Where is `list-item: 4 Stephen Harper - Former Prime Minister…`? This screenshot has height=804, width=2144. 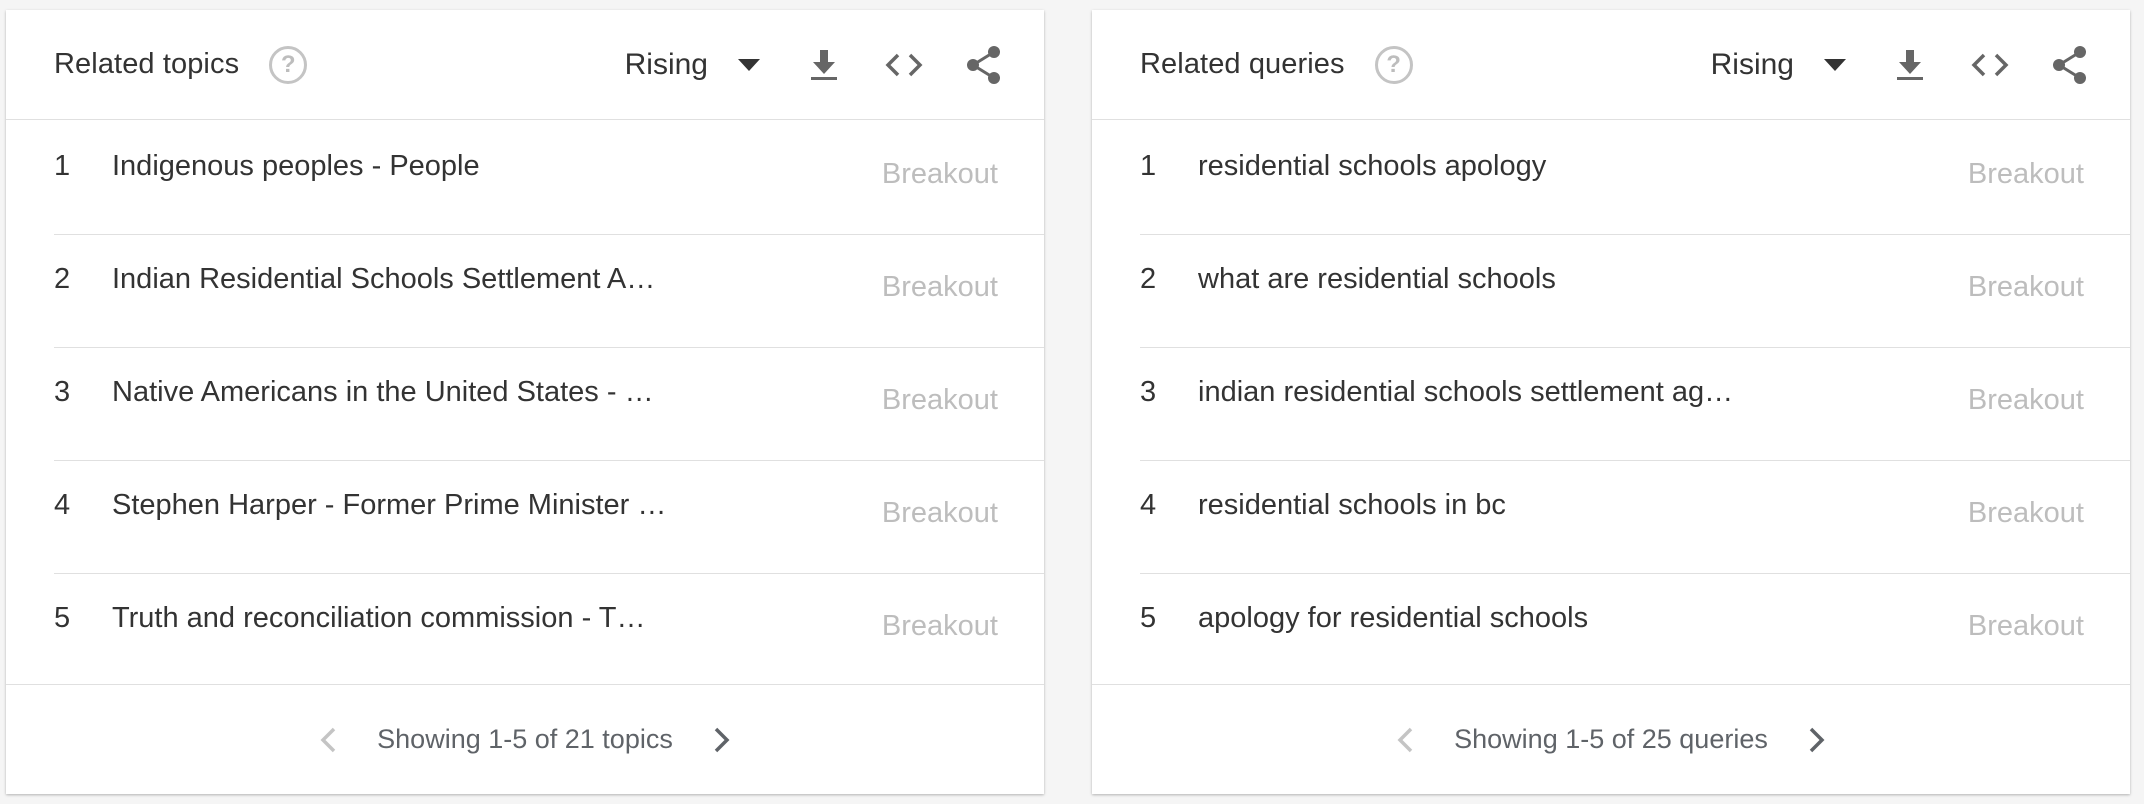
list-item: 4 Stephen Harper - Former Prime Minister… is located at coordinates (549, 517).